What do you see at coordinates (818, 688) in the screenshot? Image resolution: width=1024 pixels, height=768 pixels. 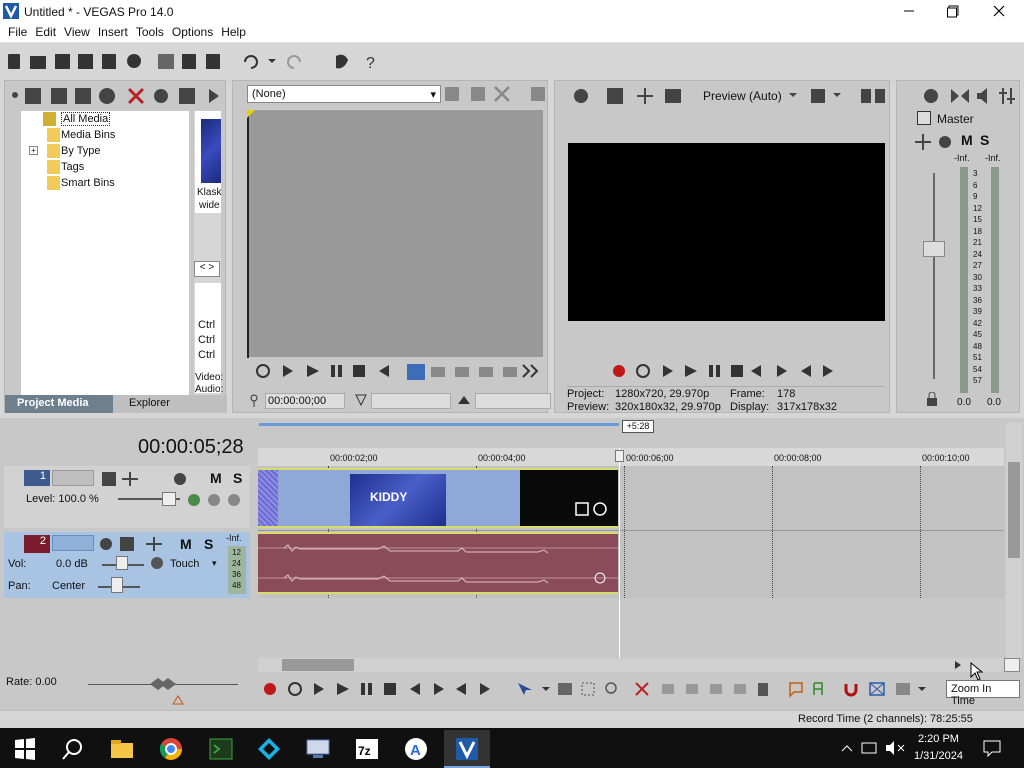 I see `region-icon` at bounding box center [818, 688].